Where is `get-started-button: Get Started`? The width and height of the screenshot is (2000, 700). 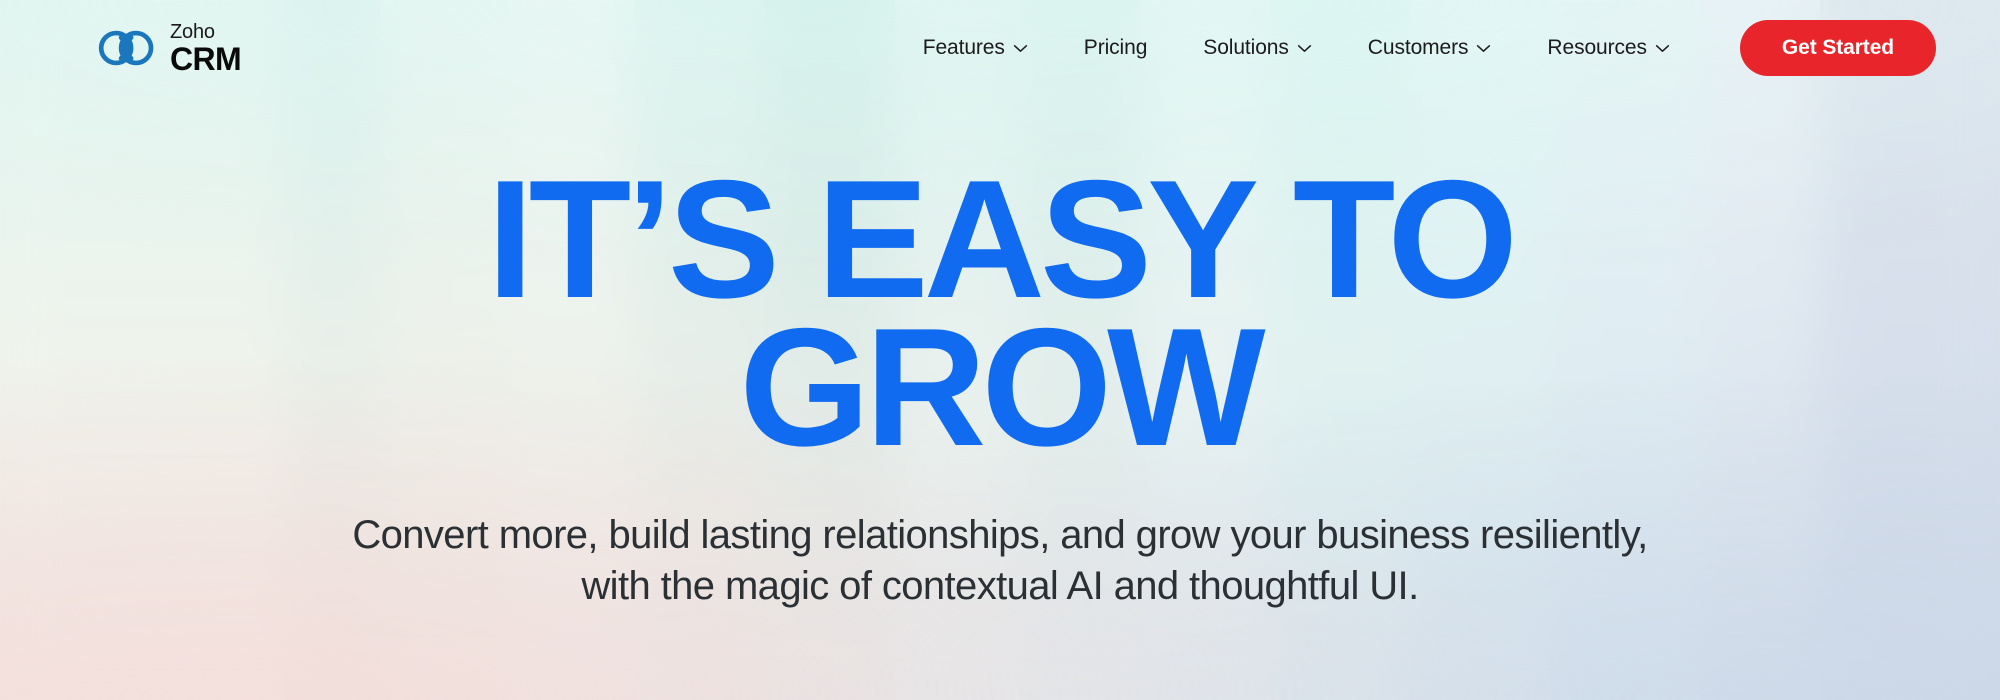
get-started-button: Get Started is located at coordinates (1837, 48).